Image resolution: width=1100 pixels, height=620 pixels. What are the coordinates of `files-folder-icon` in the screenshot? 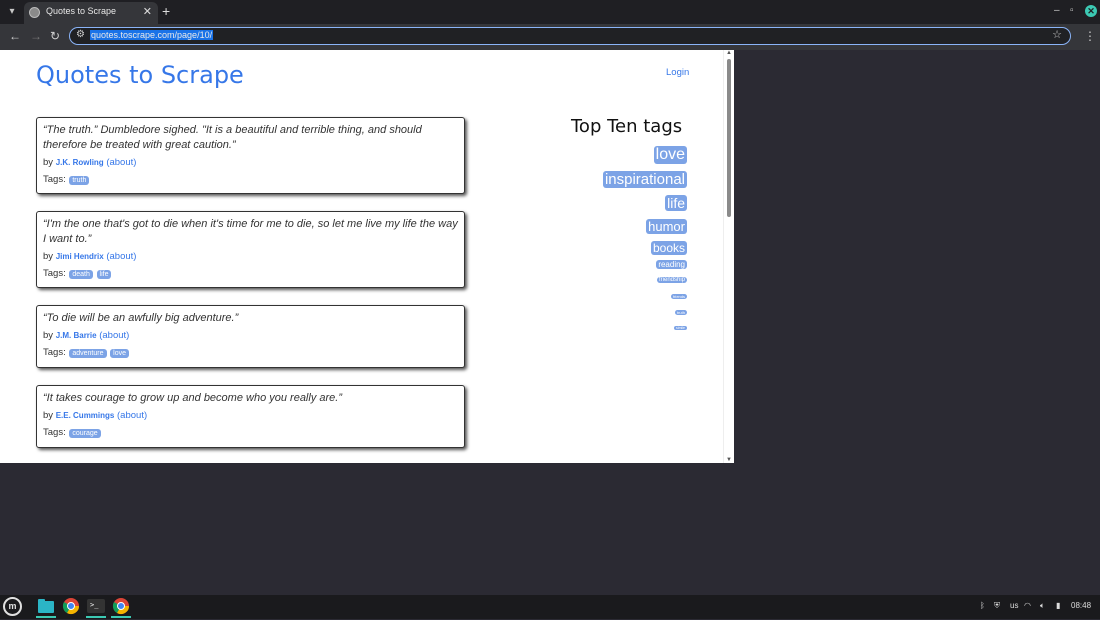 It's located at (46, 607).